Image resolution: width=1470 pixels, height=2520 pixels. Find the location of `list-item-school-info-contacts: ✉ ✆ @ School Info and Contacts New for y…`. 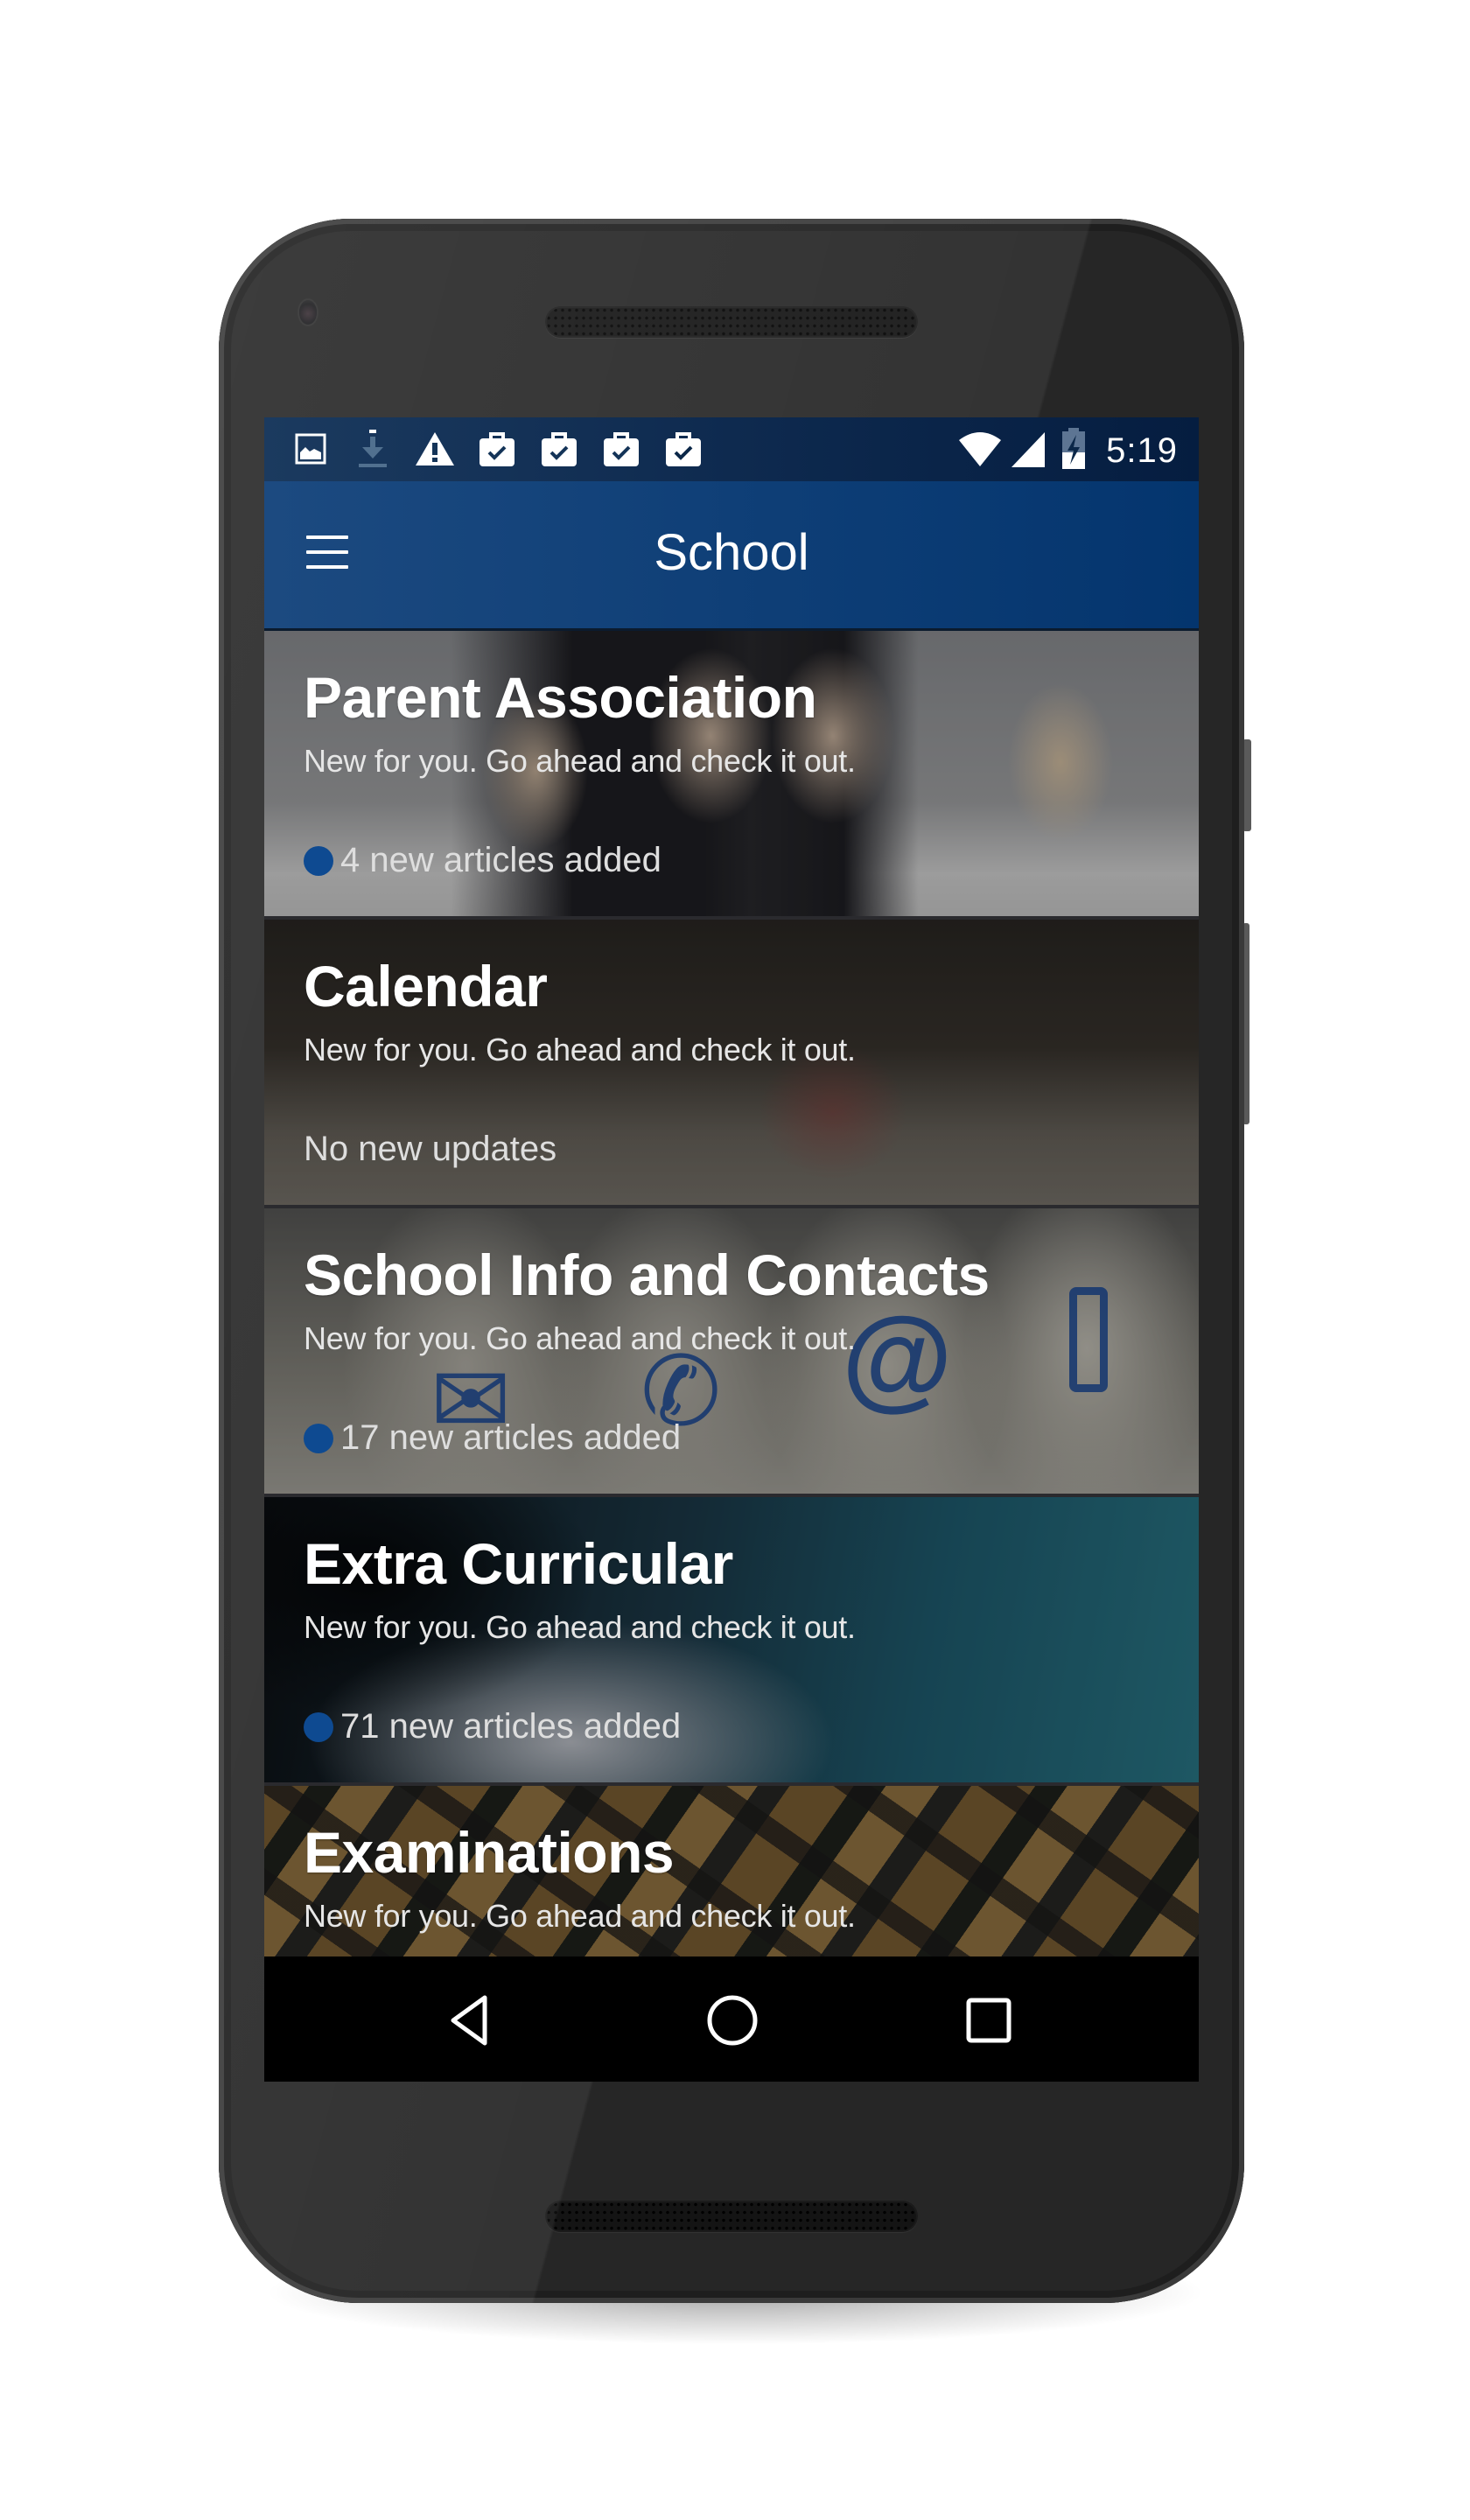

list-item-school-info-contacts: ✉ ✆ @ School Info and Contacts New for y… is located at coordinates (731, 1352).